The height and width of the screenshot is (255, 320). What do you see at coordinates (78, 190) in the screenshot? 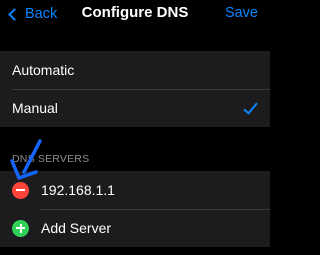
I see `dns-server-address: 192.168.1.1` at bounding box center [78, 190].